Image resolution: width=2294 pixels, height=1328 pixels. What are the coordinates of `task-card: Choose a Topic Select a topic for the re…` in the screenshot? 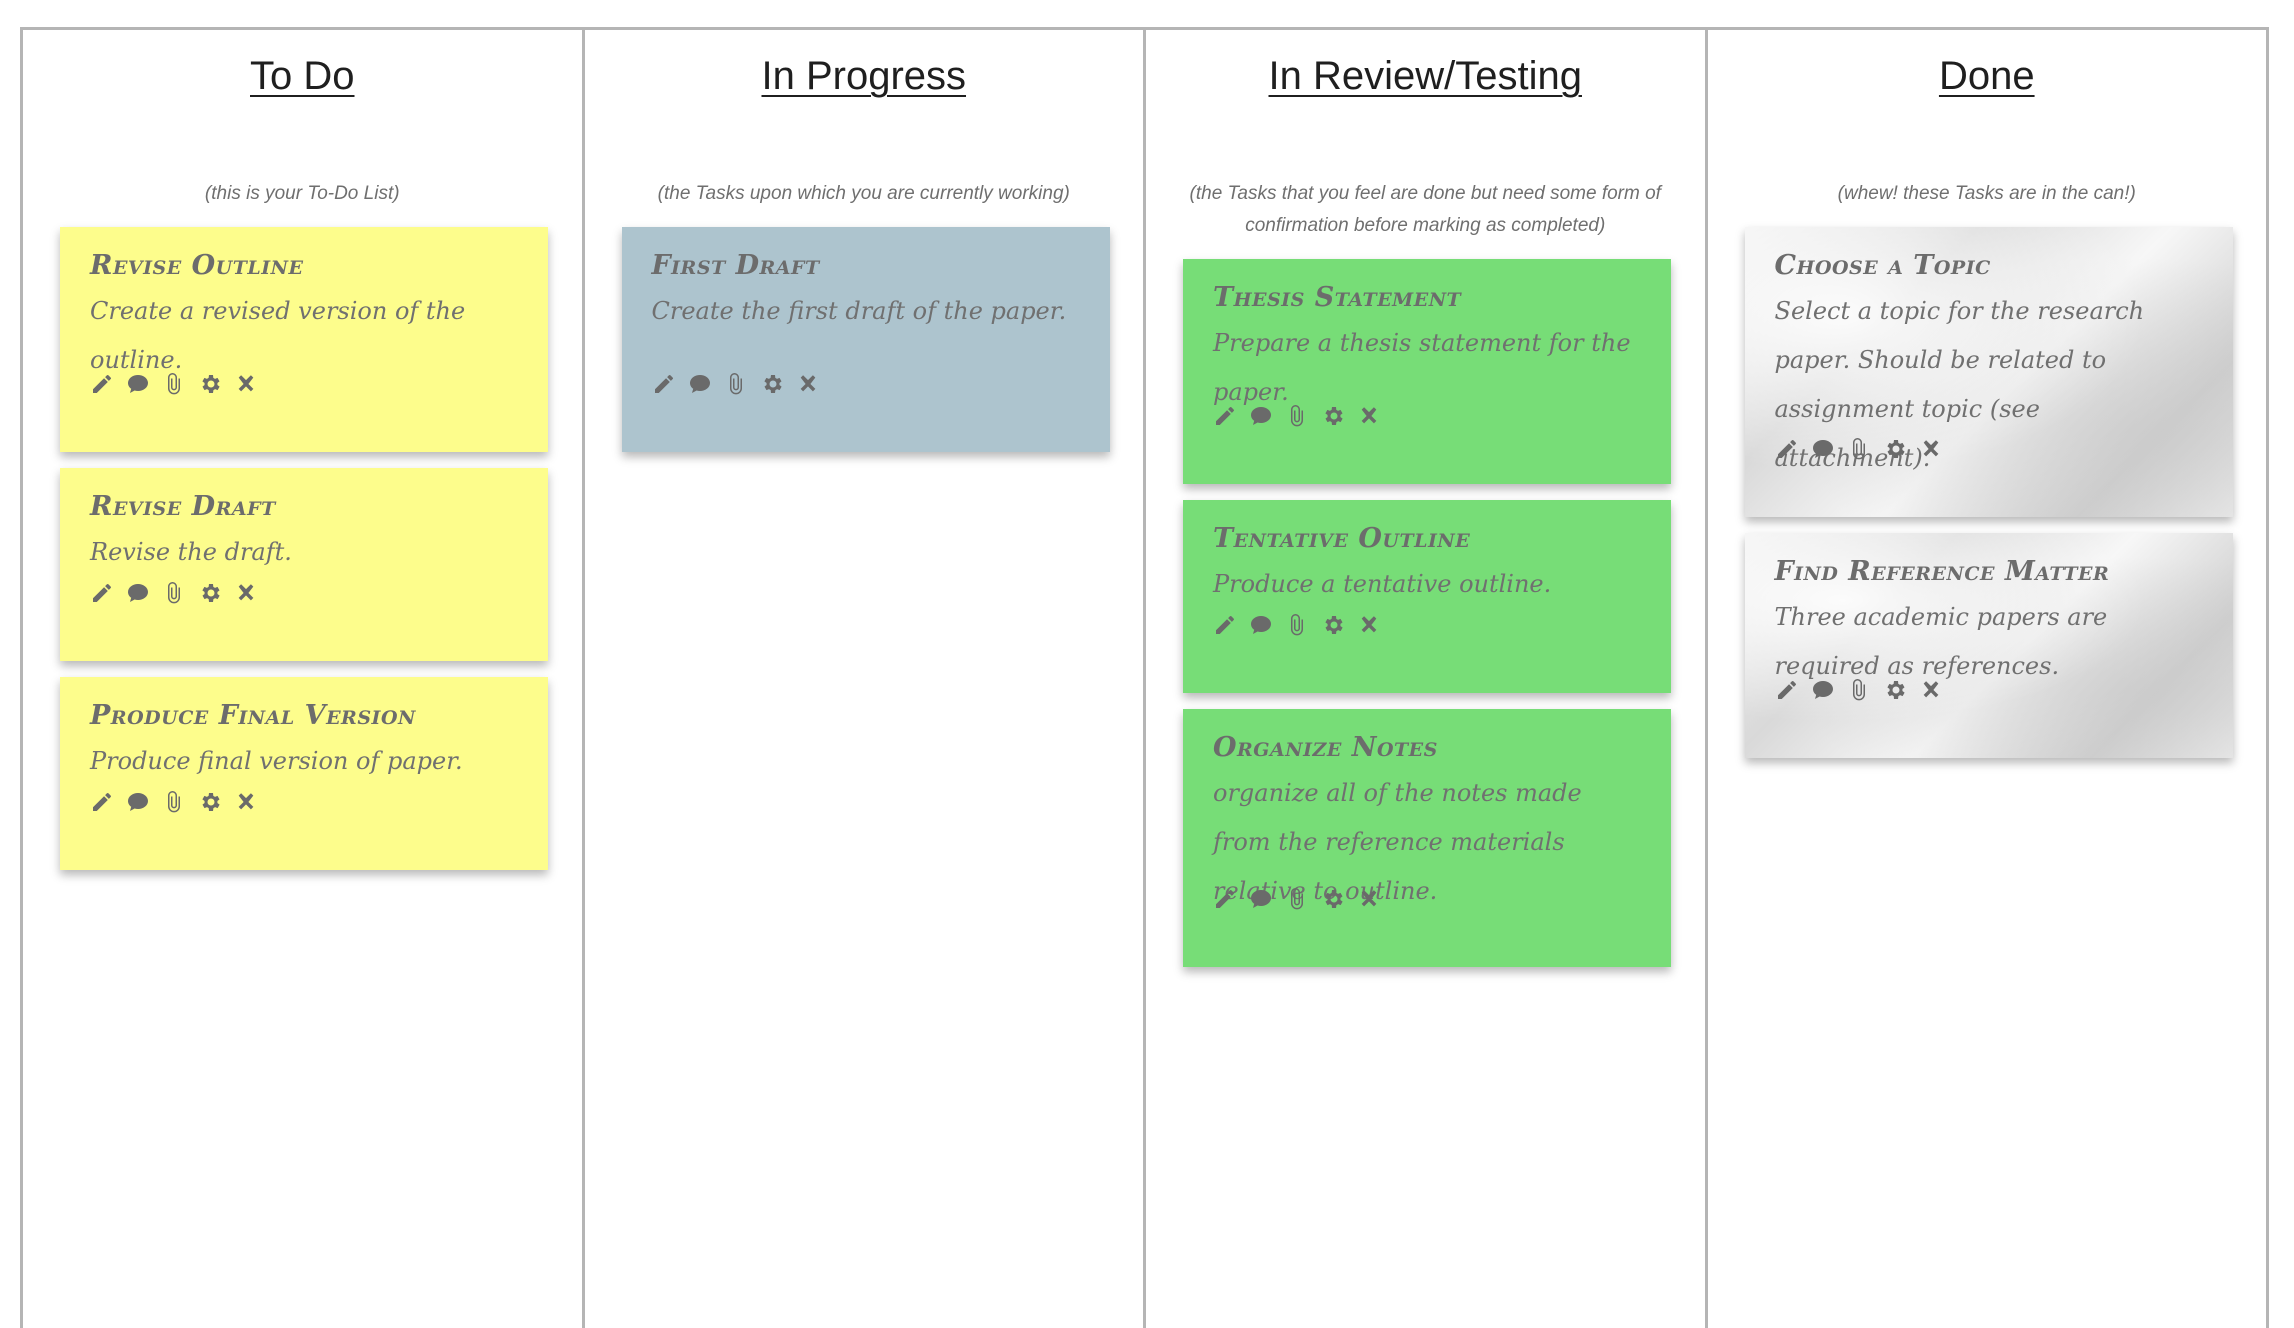 It's located at (1989, 372).